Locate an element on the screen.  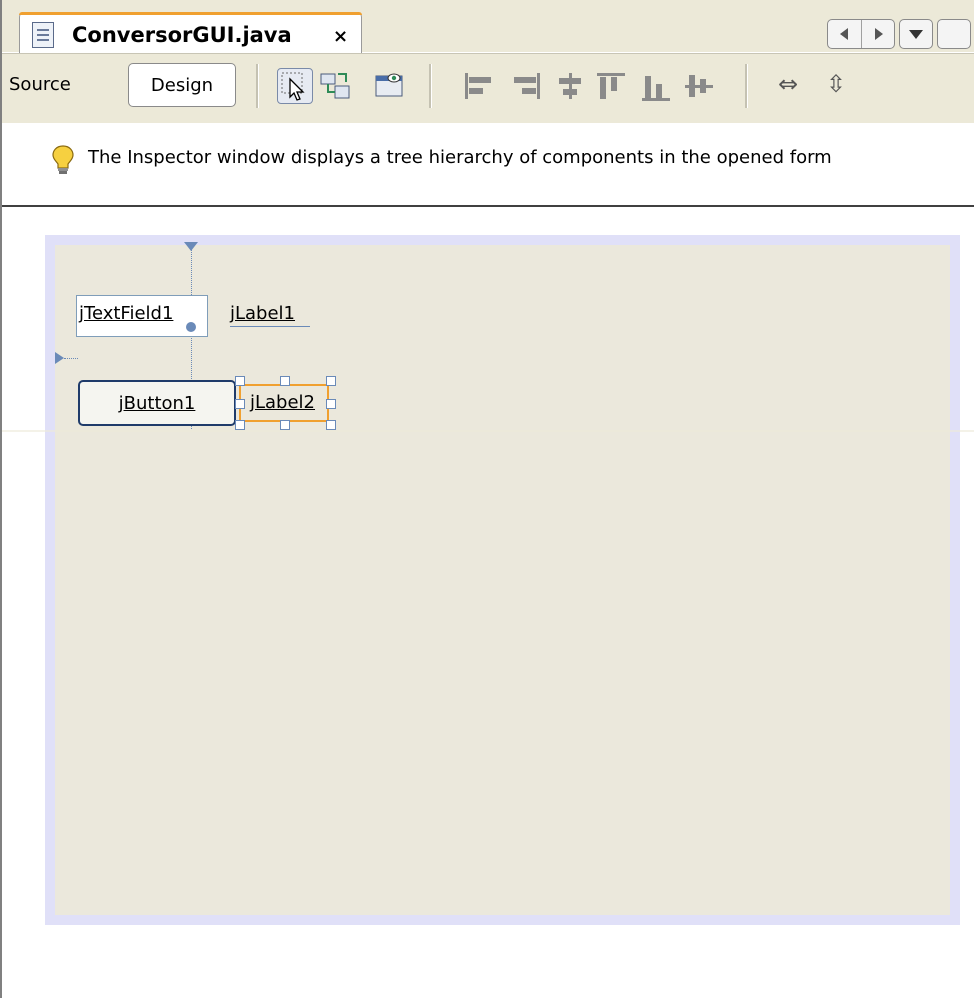
jlabel2-component: jLabel2 is located at coordinates (282, 402).